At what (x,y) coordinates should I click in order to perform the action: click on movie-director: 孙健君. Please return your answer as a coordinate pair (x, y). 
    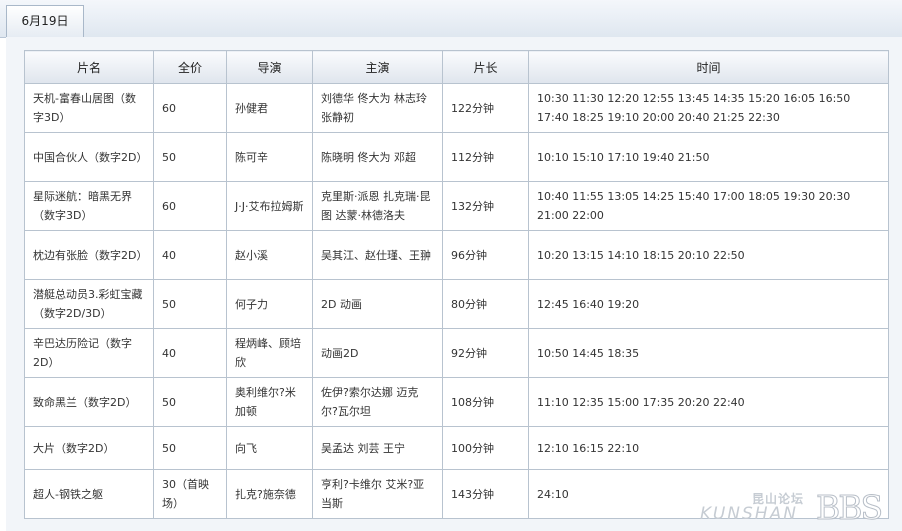
    Looking at the image, I should click on (269, 108).